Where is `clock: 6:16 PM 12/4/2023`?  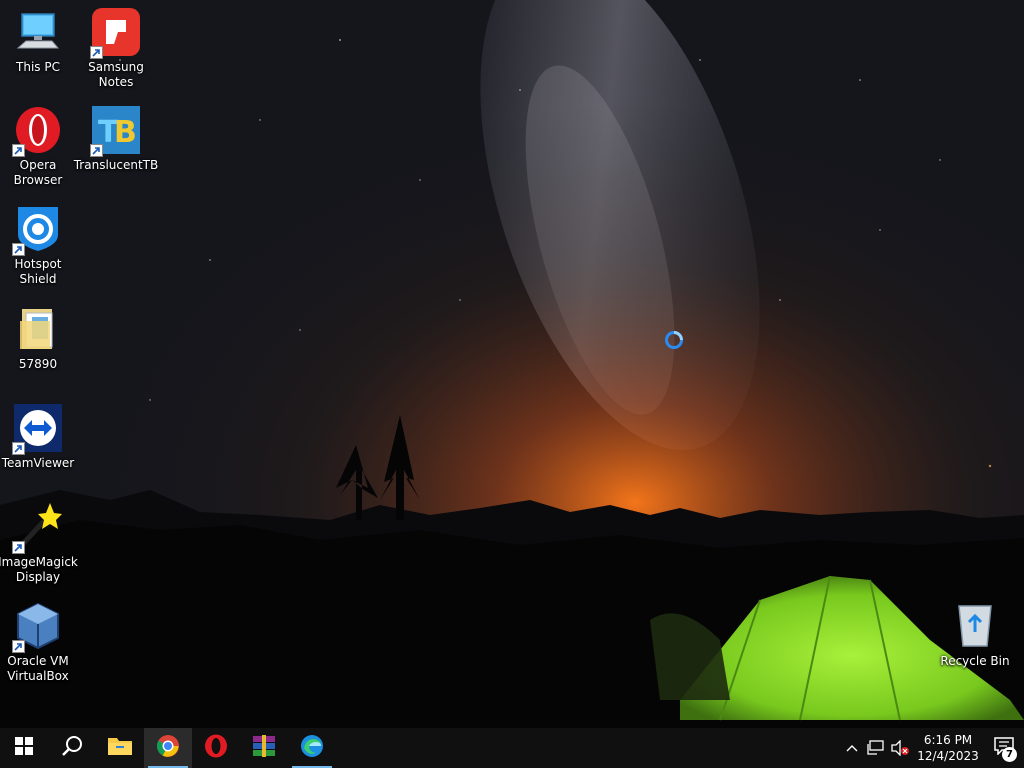 clock: 6:16 PM 12/4/2023 is located at coordinates (948, 748).